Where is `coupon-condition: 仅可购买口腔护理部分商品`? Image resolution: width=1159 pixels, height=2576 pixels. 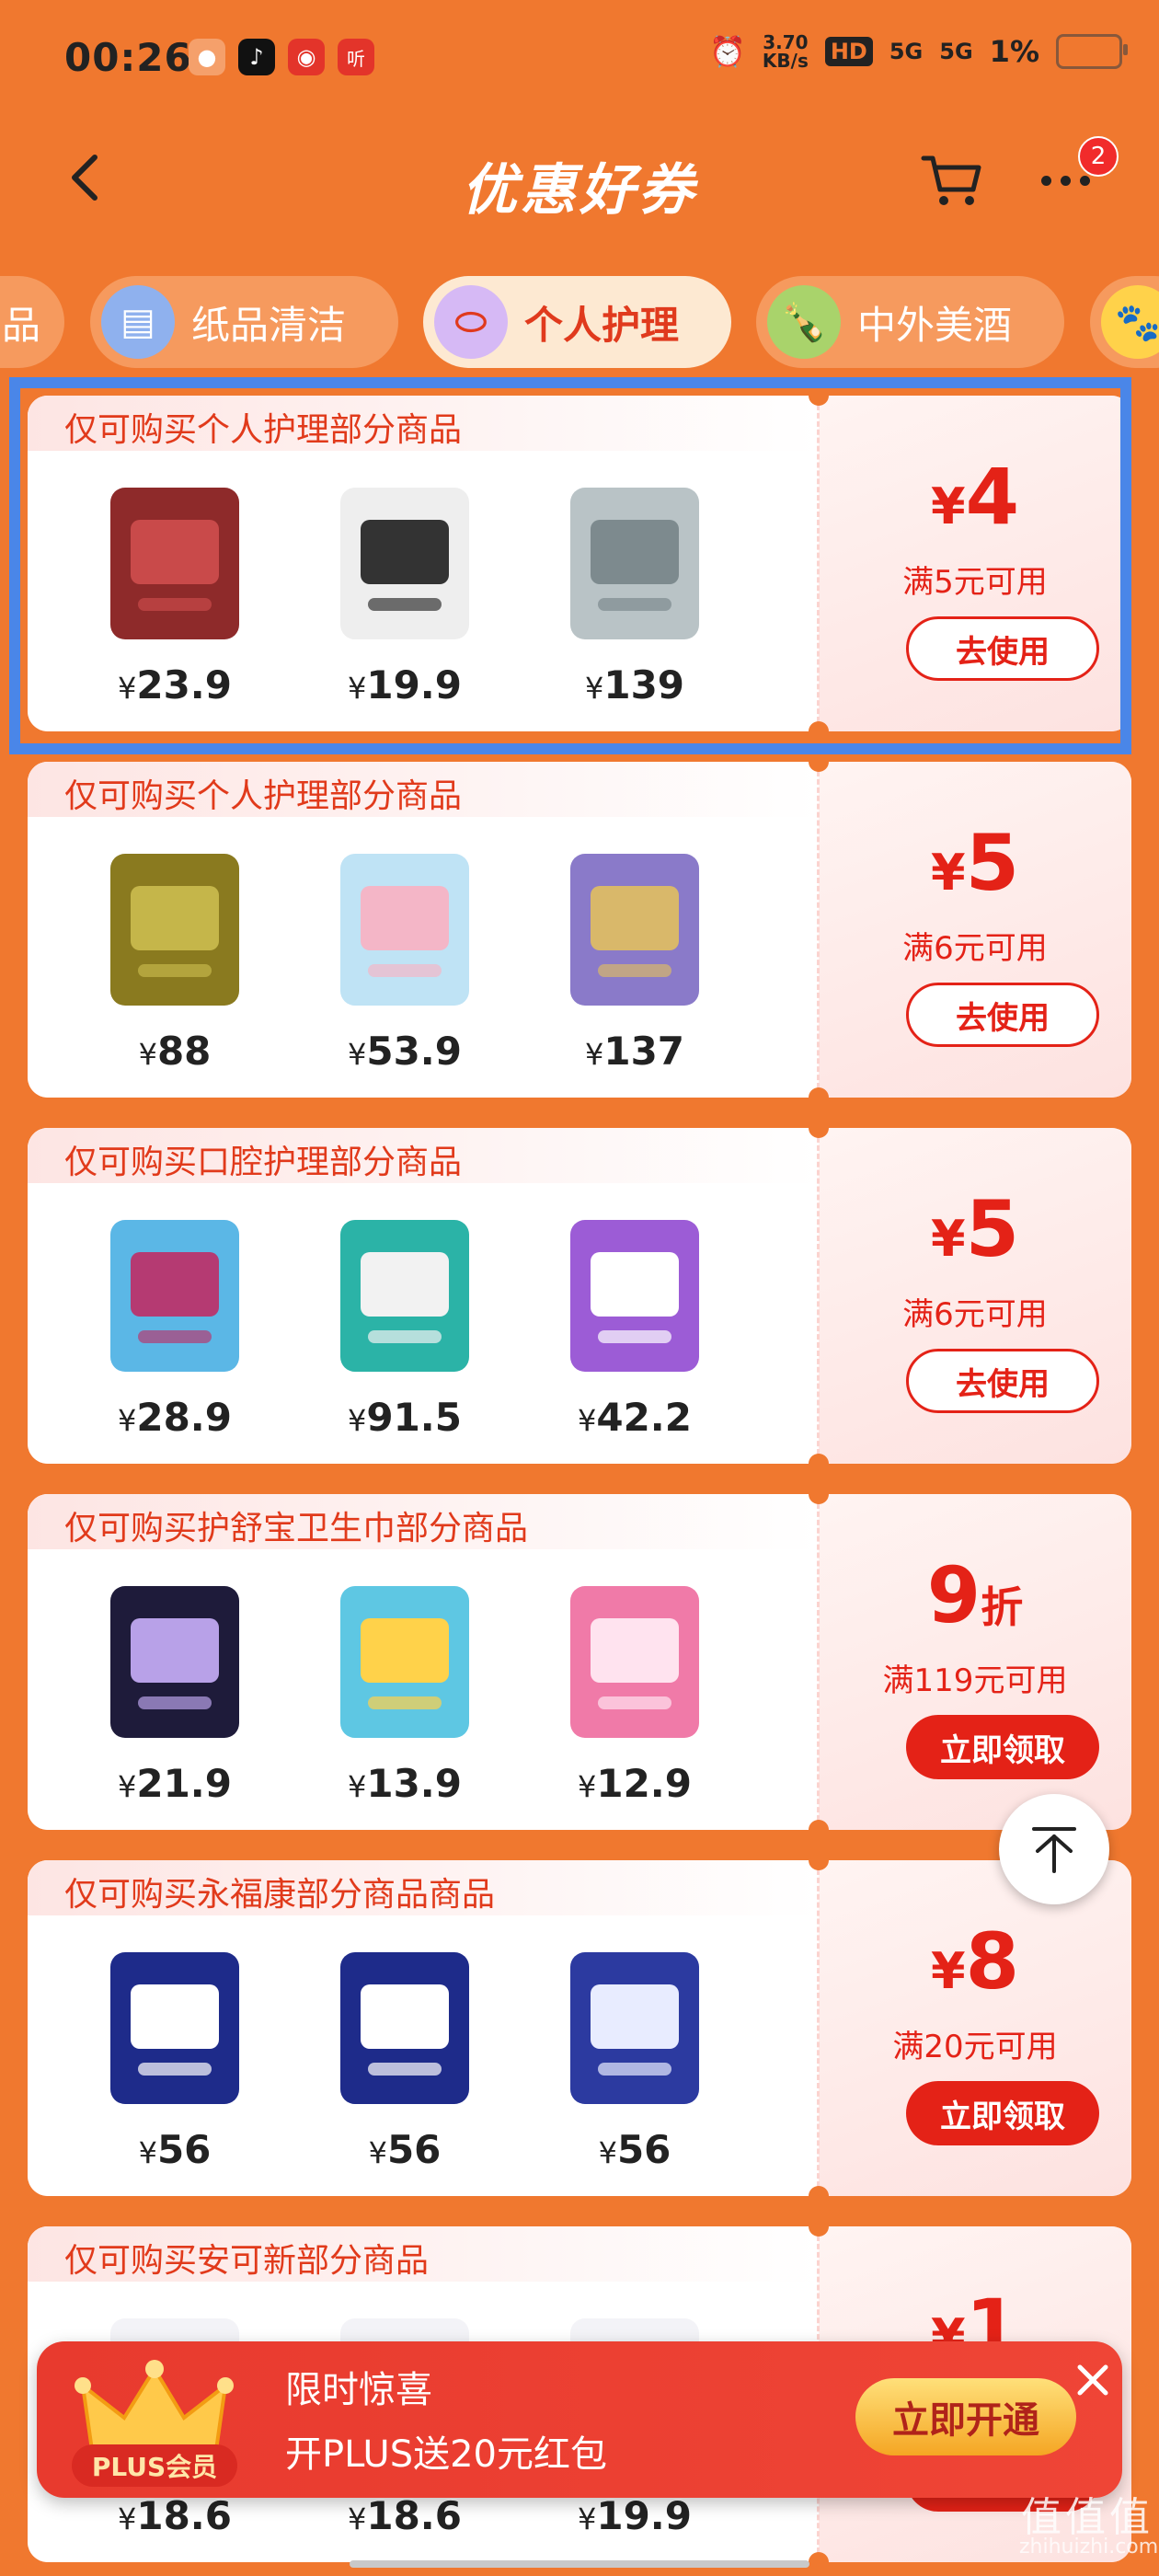
coupon-condition: 仅可购买口腔护理部分商品 is located at coordinates (263, 1162).